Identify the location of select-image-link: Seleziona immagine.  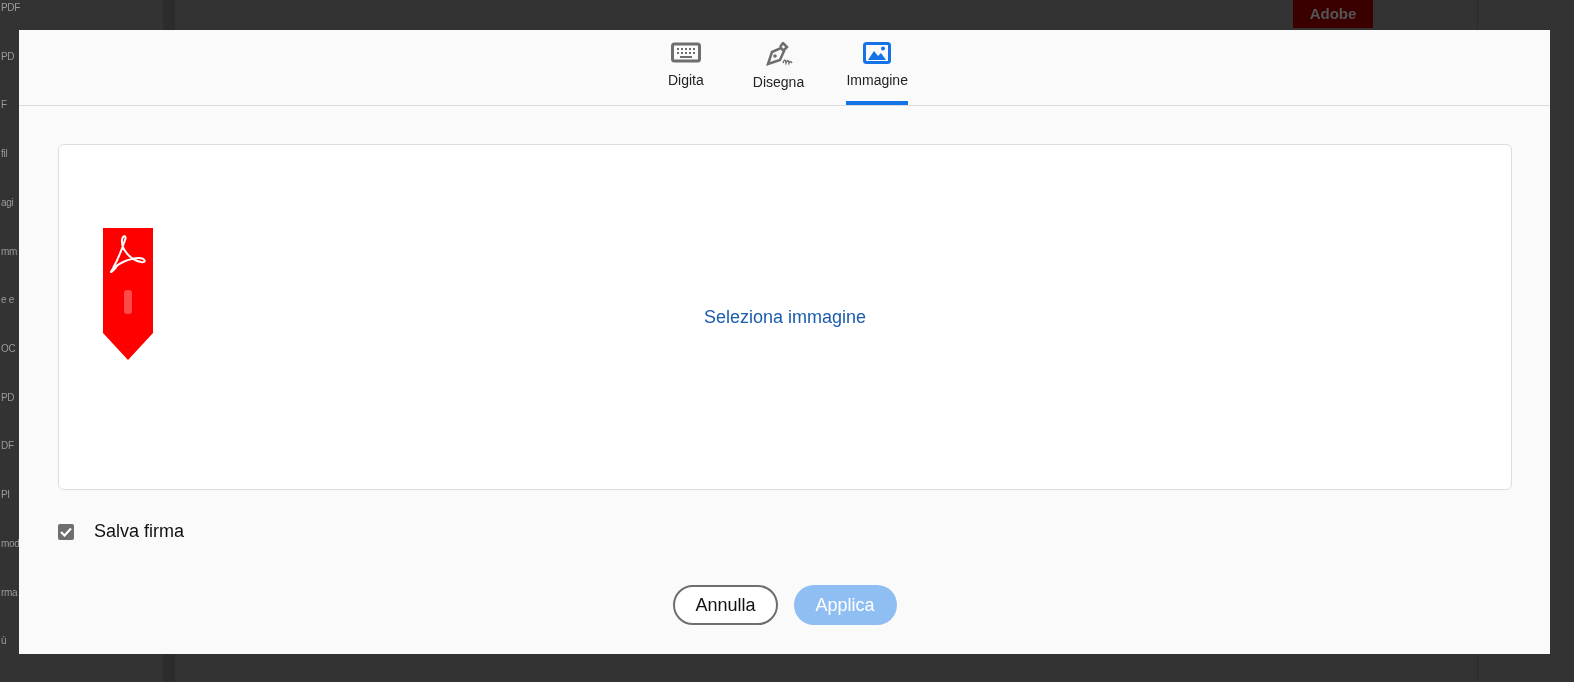
(785, 317).